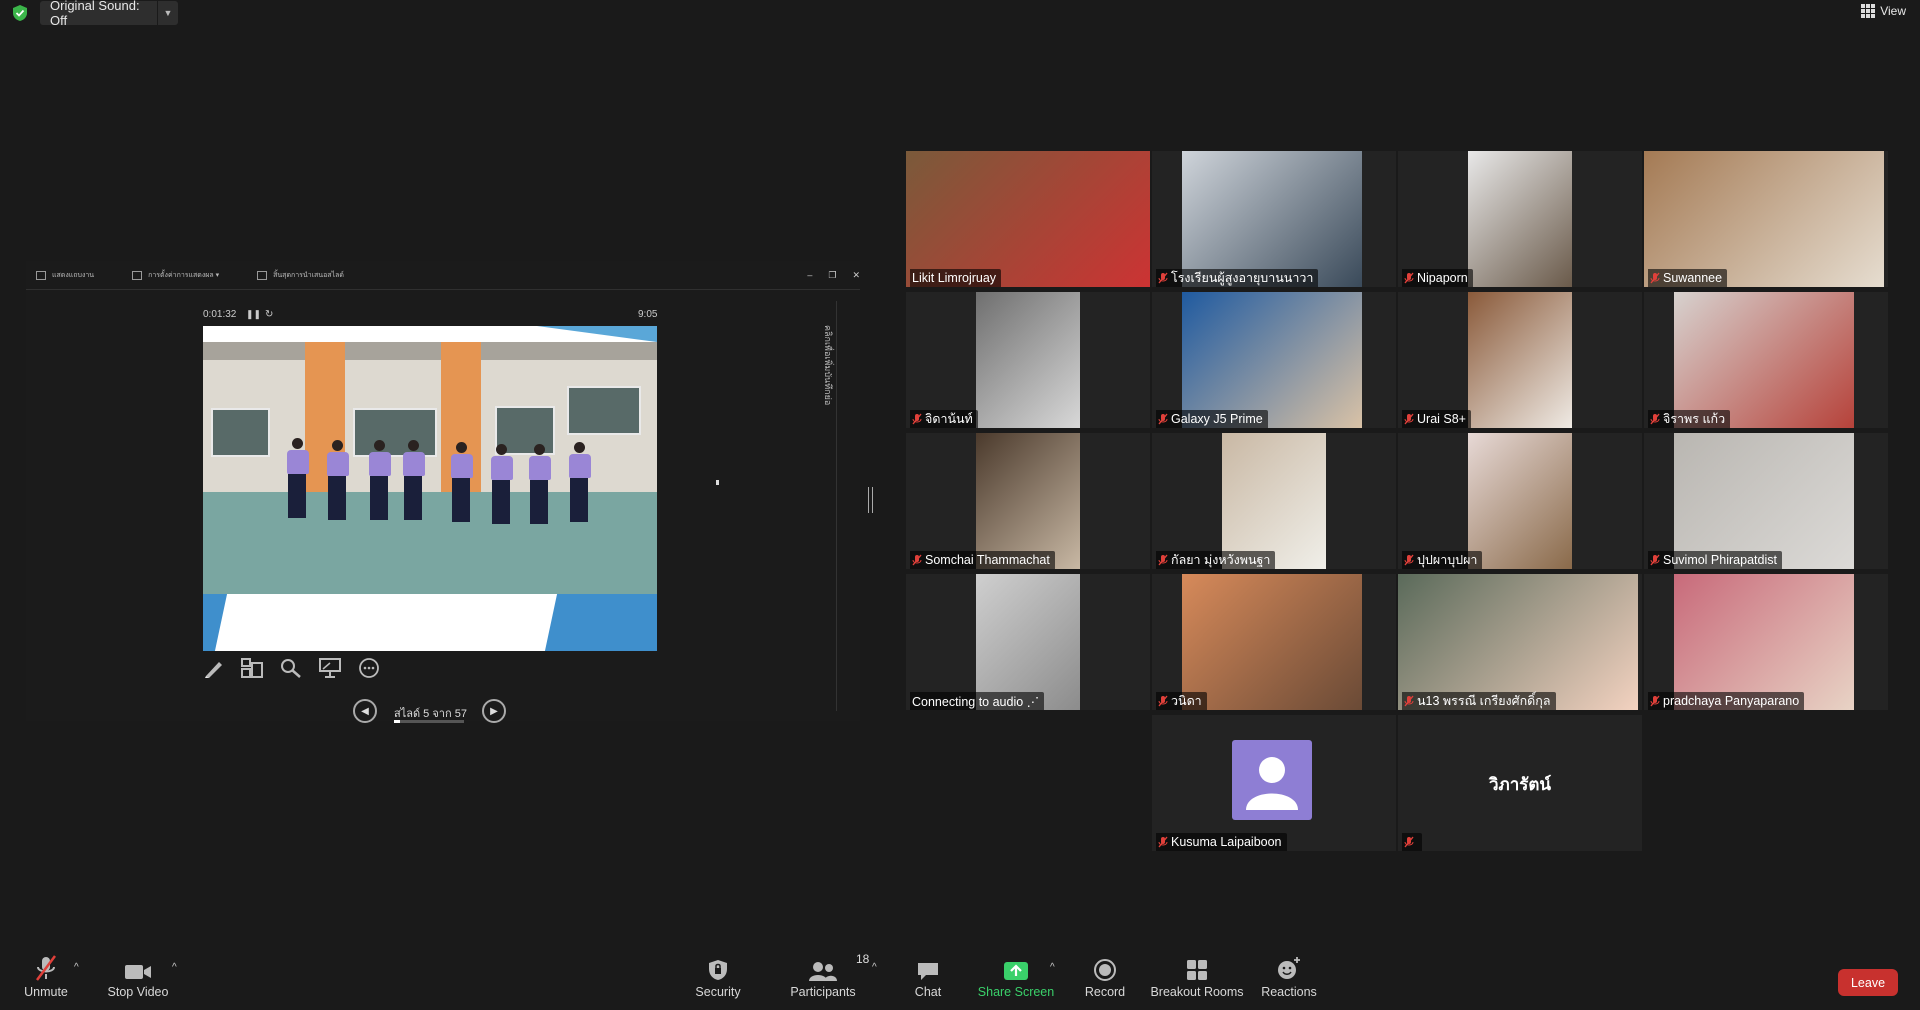 This screenshot has height=1010, width=1920. I want to click on participant-tile: โรงเรียนผู้สูงอายุบานนาวา, so click(1274, 219).